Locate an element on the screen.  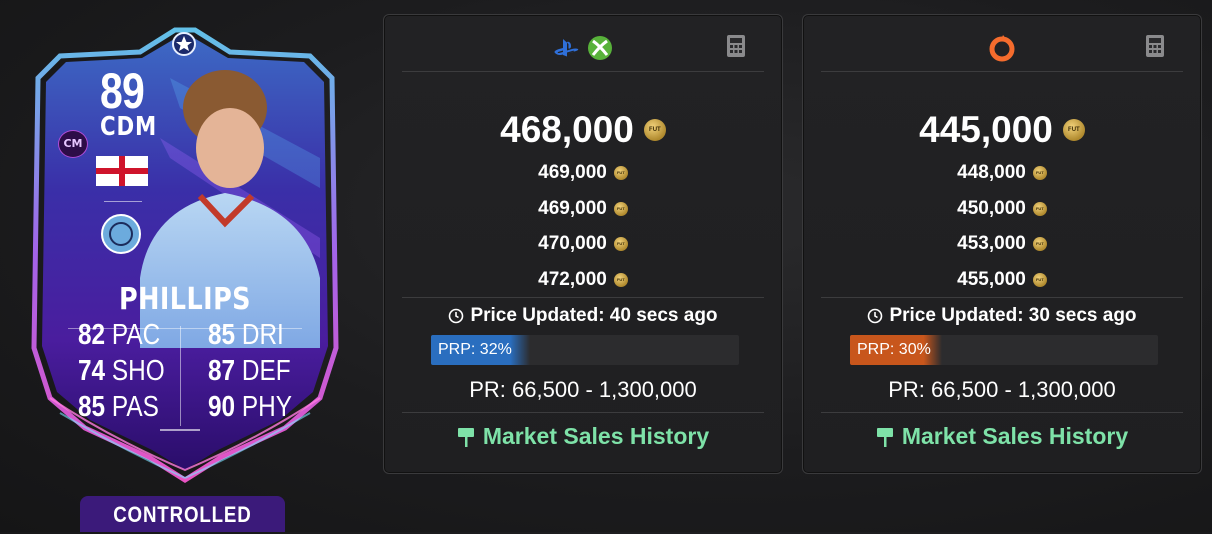
price-updated-status: Price Updated: 30 secs ago is located at coordinates (1002, 316).